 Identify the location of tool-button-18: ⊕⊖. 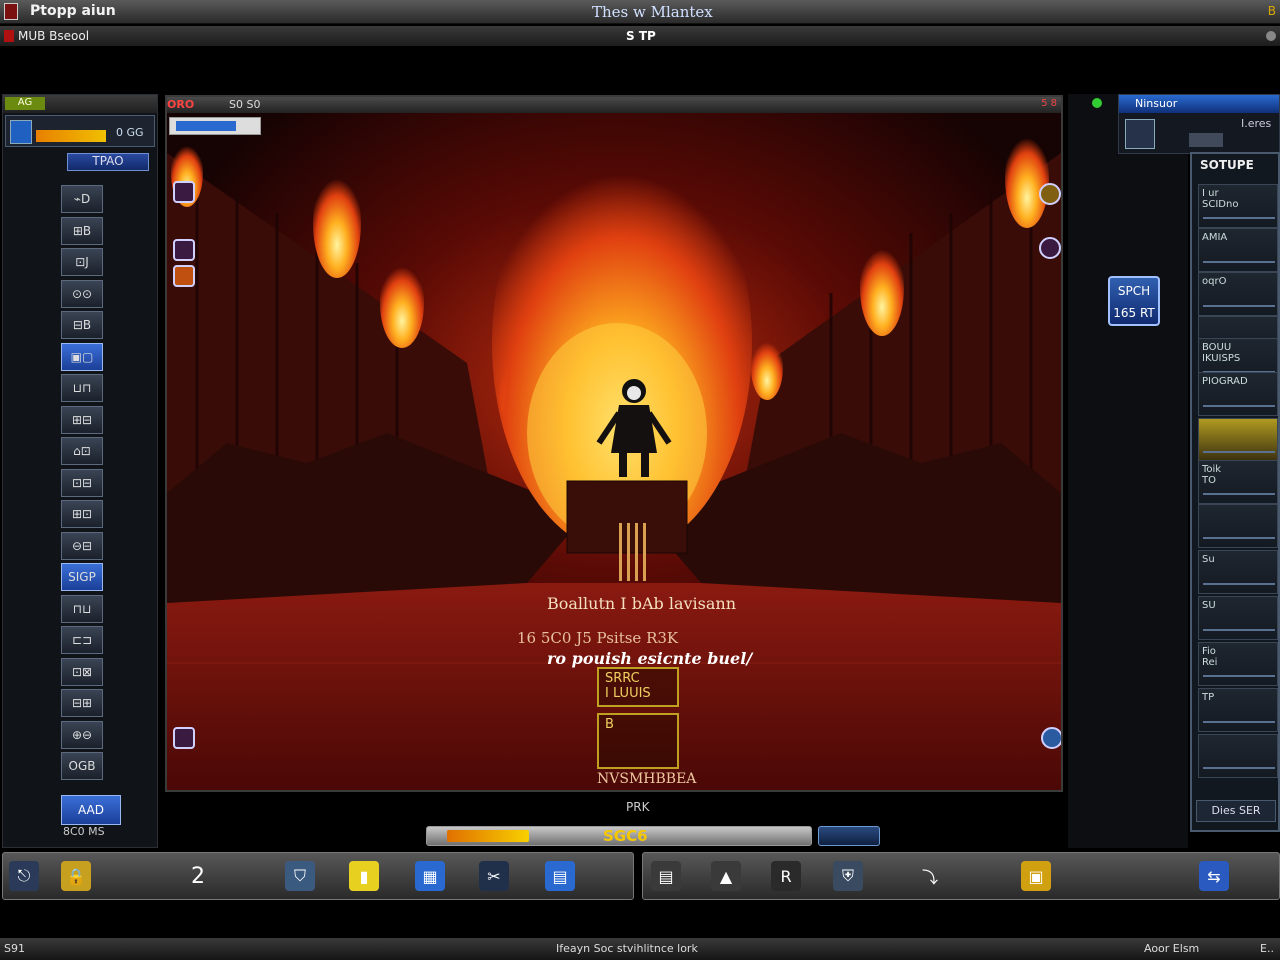
(82, 734).